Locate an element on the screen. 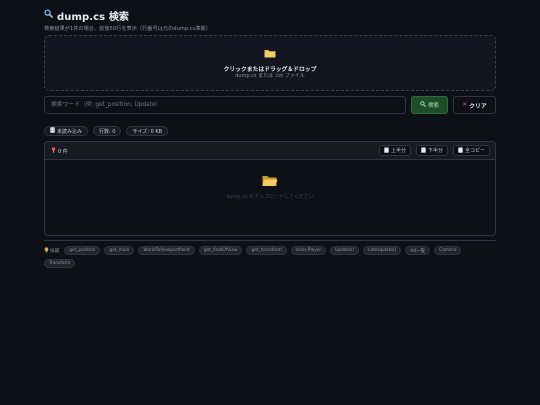 The width and height of the screenshot is (540, 405). document-icon is located at coordinates (52, 131).